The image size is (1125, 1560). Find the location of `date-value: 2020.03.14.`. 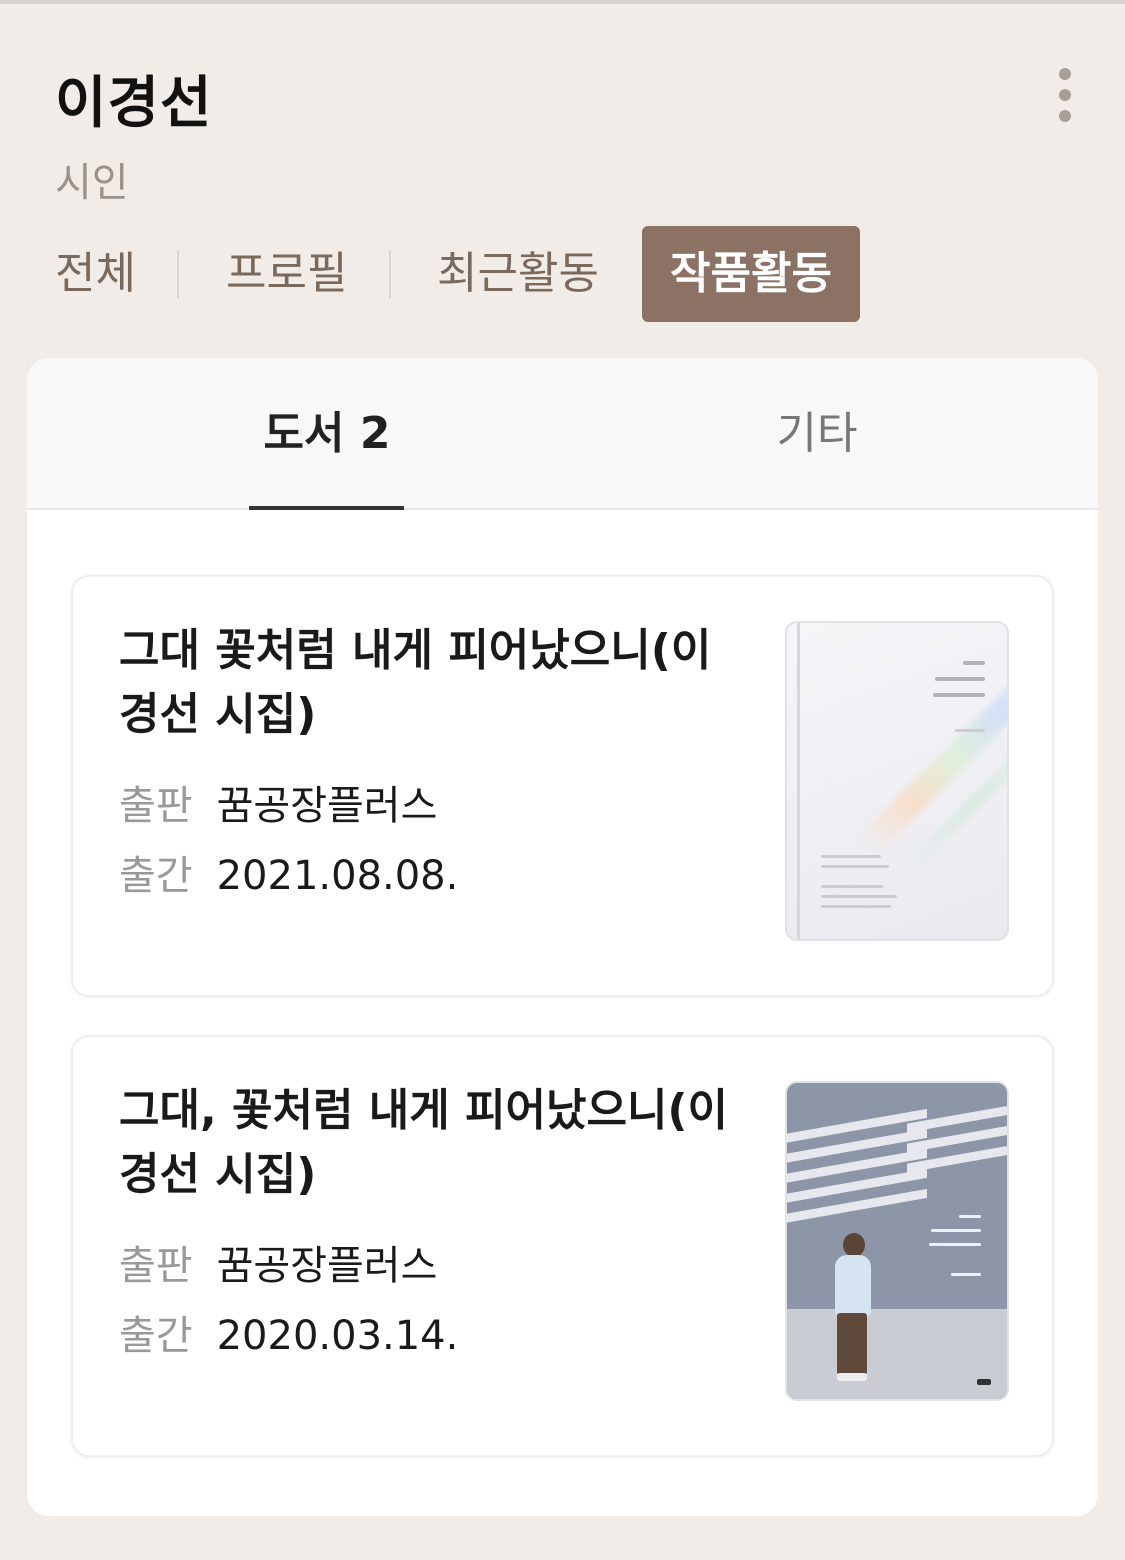

date-value: 2020.03.14. is located at coordinates (337, 1336).